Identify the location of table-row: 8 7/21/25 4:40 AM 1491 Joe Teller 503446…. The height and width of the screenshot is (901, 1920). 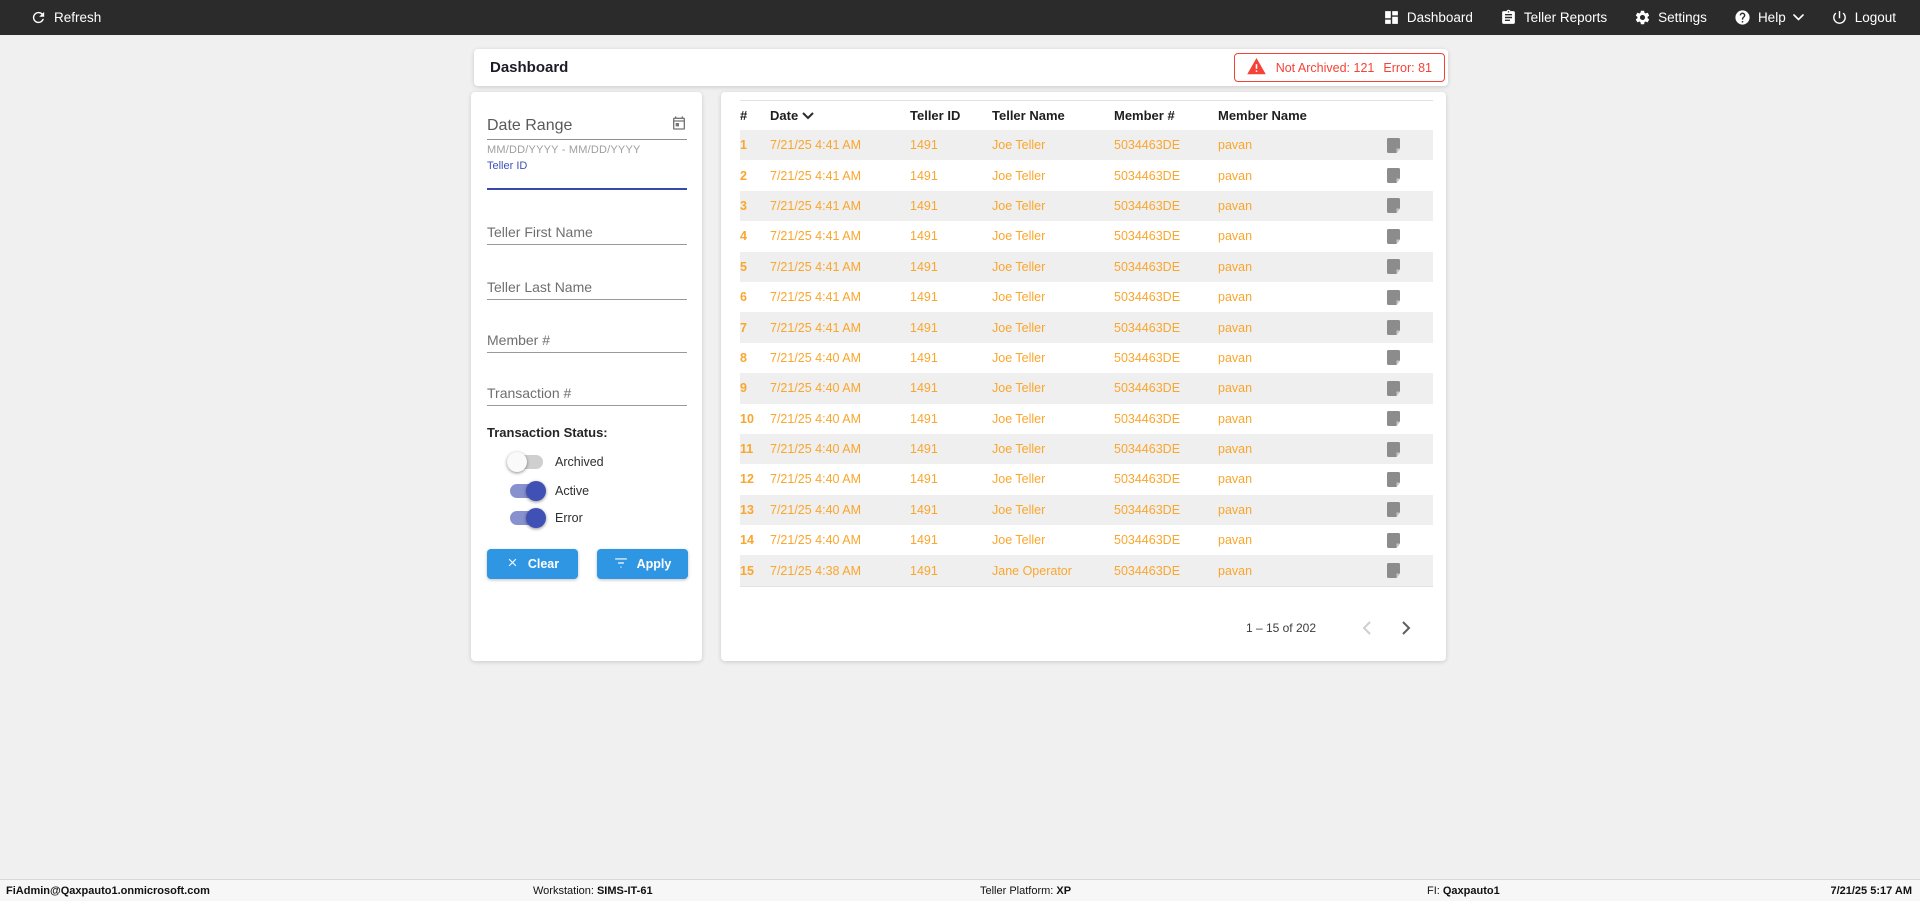
(1086, 358).